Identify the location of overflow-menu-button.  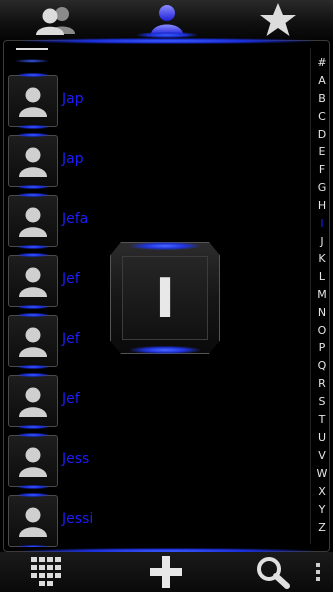
(318, 572).